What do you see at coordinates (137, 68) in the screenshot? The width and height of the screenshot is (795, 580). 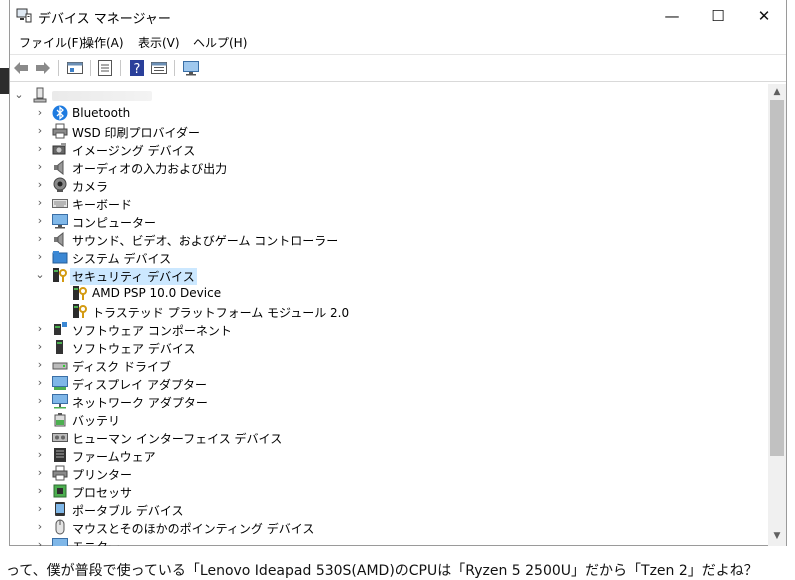 I see `help-icon: ?` at bounding box center [137, 68].